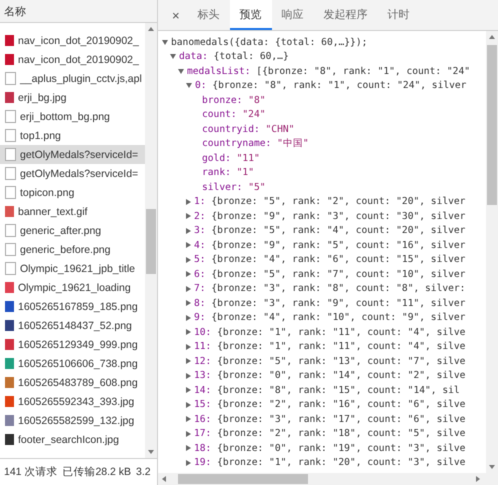  Describe the element at coordinates (216, 172) in the screenshot. I see `property-key: rank:` at that location.